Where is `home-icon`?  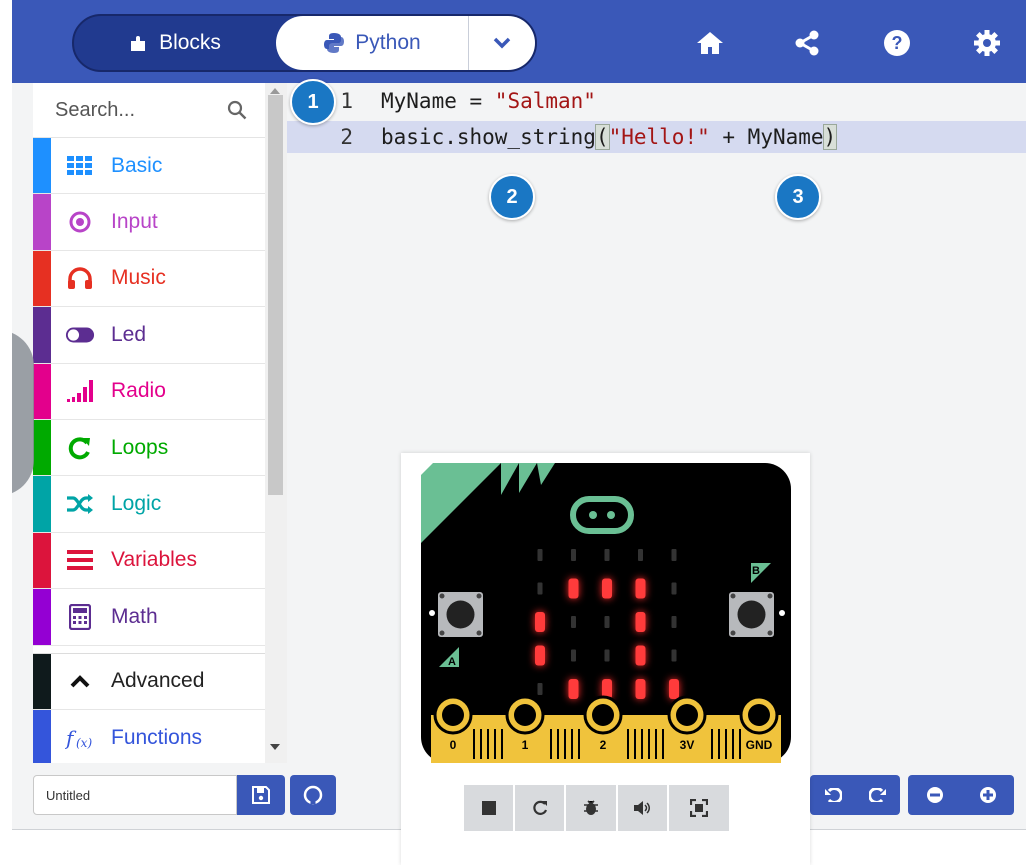
home-icon is located at coordinates (710, 43).